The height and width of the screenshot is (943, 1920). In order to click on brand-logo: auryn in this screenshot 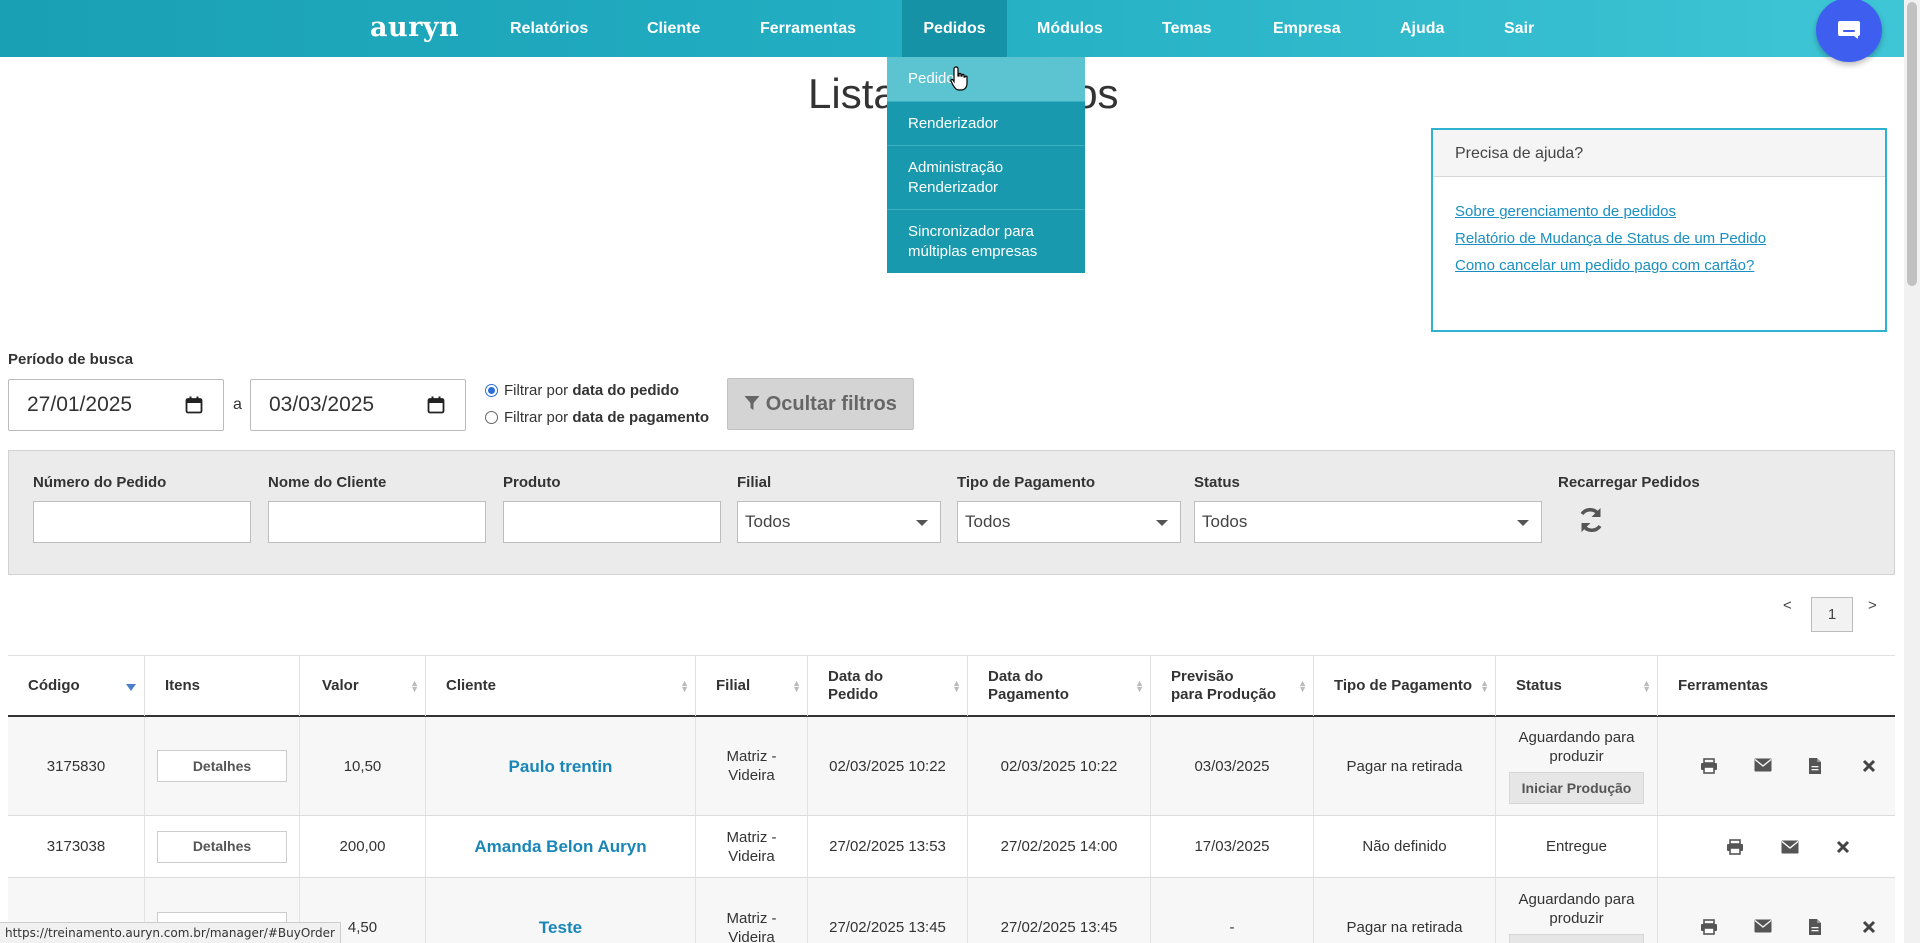, I will do `click(414, 27)`.